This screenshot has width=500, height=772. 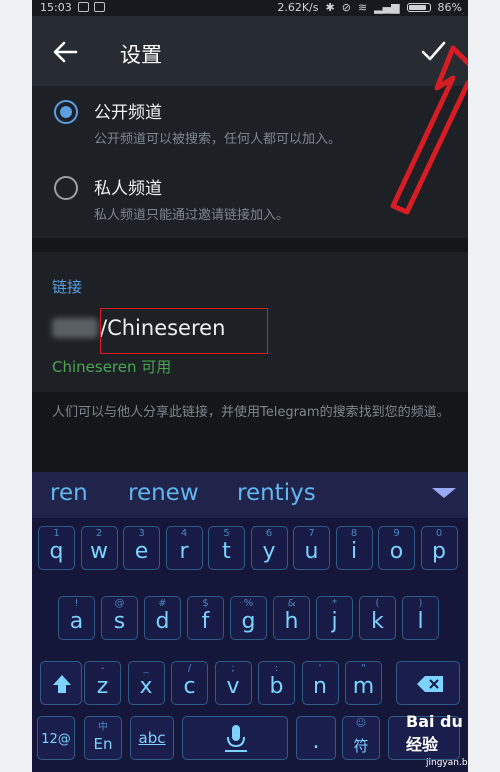 I want to click on key-x: _ x, so click(x=146, y=683).